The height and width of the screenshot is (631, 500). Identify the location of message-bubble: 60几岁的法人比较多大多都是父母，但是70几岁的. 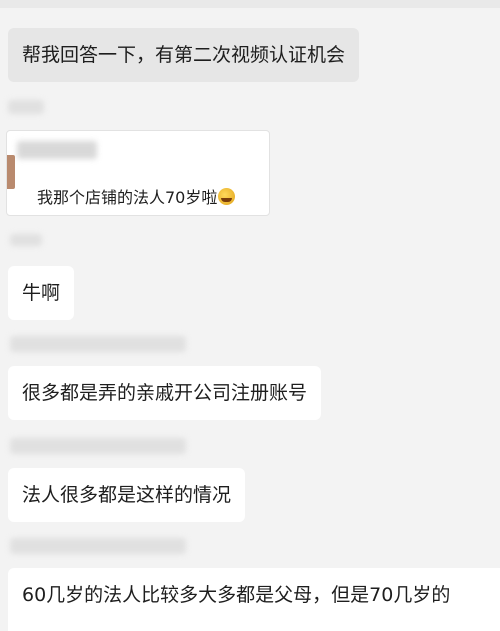
(254, 599).